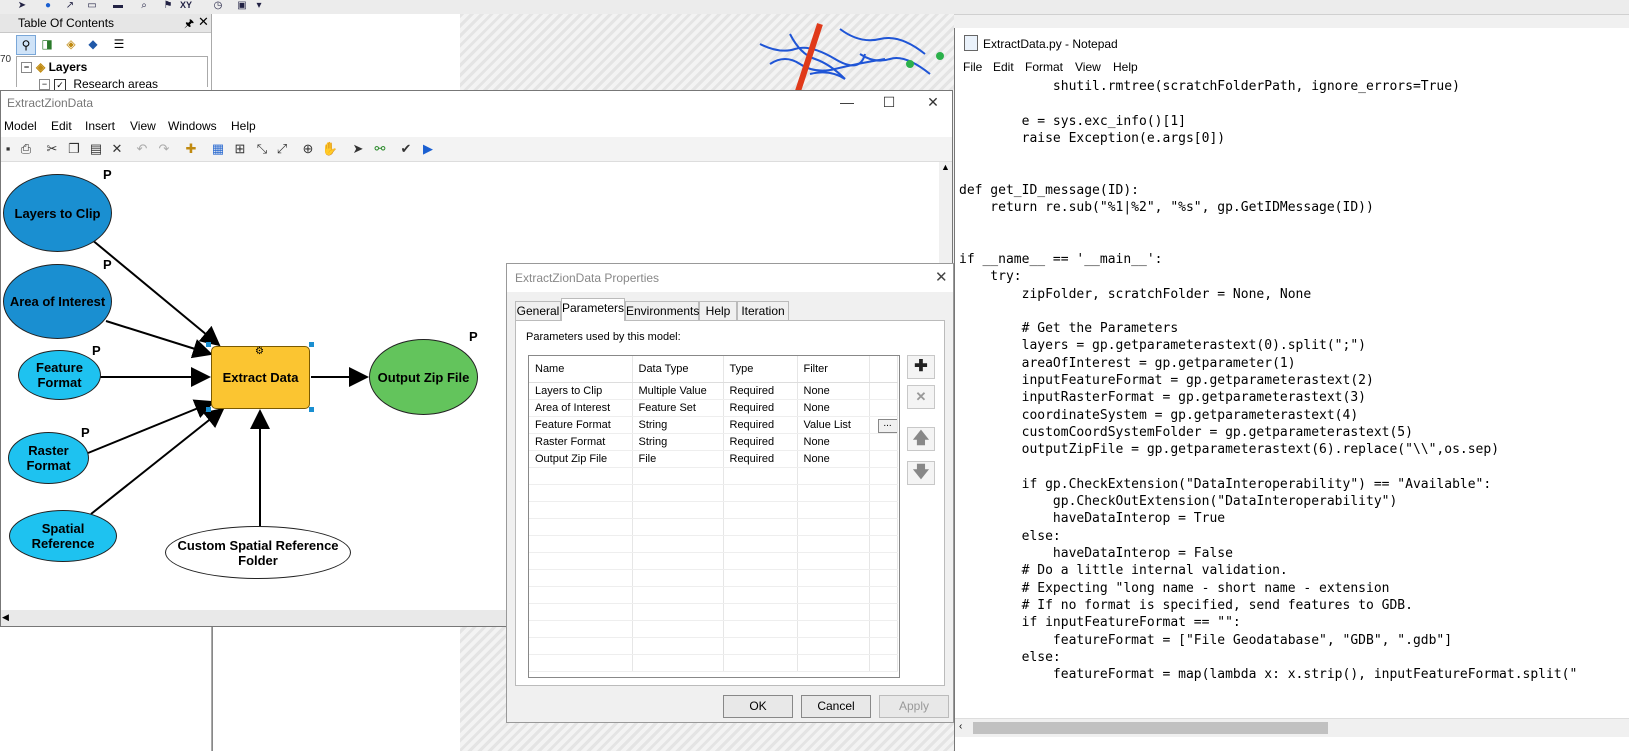  What do you see at coordinates (972, 67) in the screenshot?
I see `menu-file: File` at bounding box center [972, 67].